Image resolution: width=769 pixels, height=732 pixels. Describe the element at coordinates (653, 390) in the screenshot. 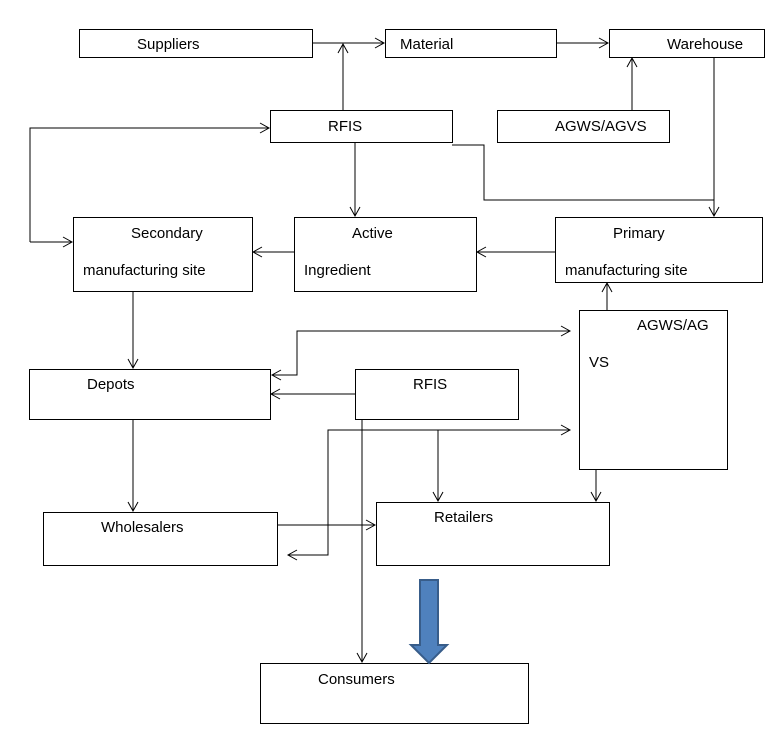

I see `node-agws-ag-vs: AGWS/AG VS` at that location.